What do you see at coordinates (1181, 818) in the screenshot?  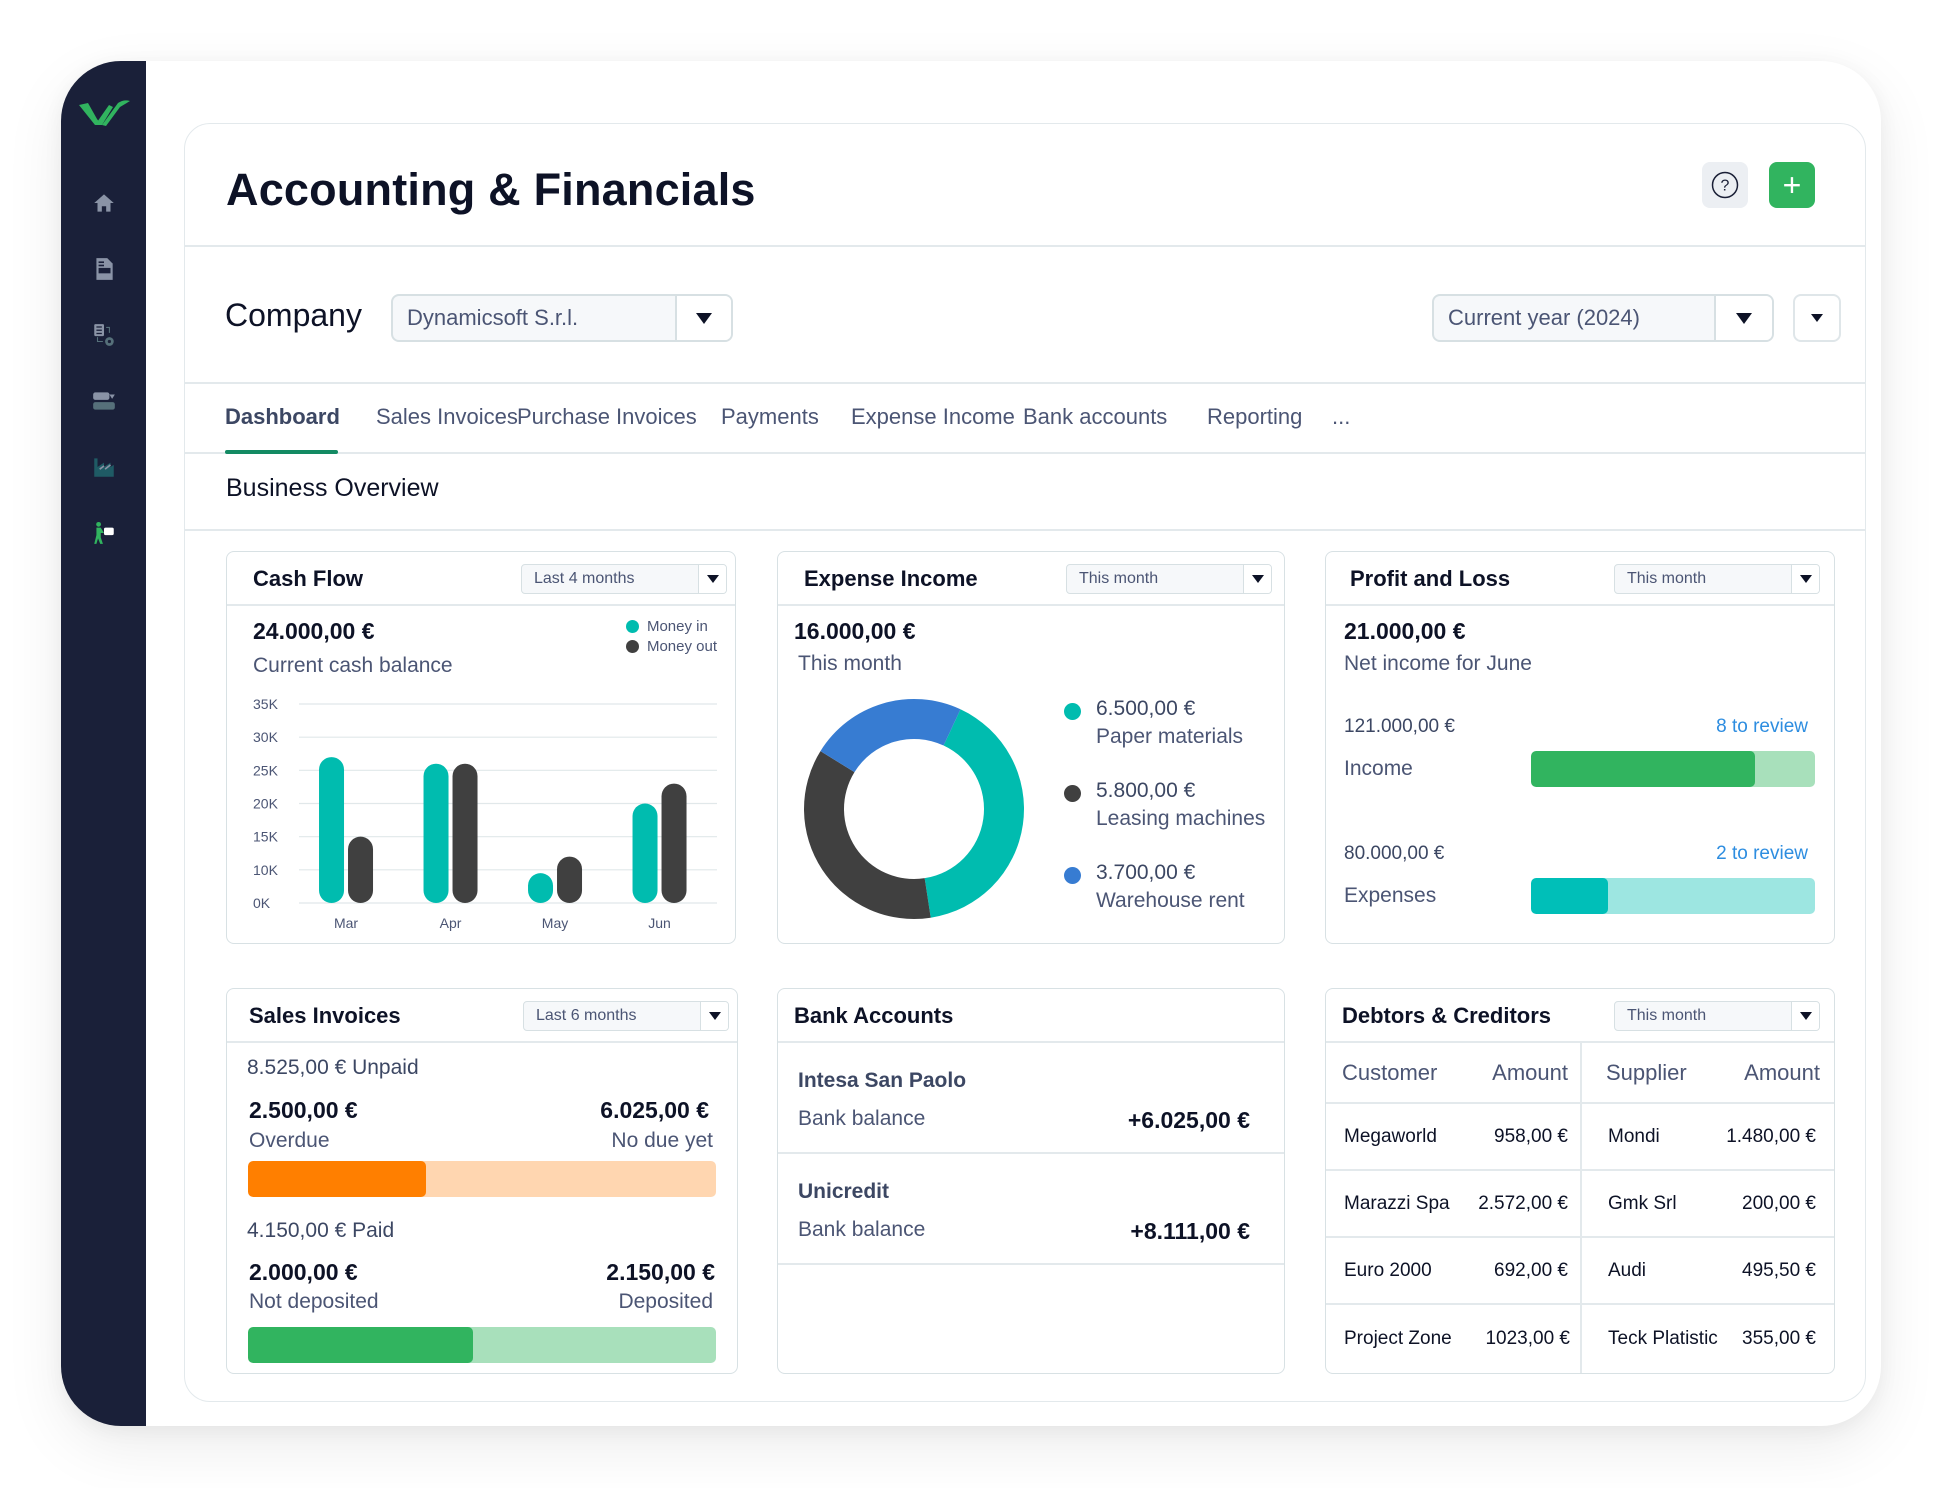 I see `expense-name: Leasing machines` at bounding box center [1181, 818].